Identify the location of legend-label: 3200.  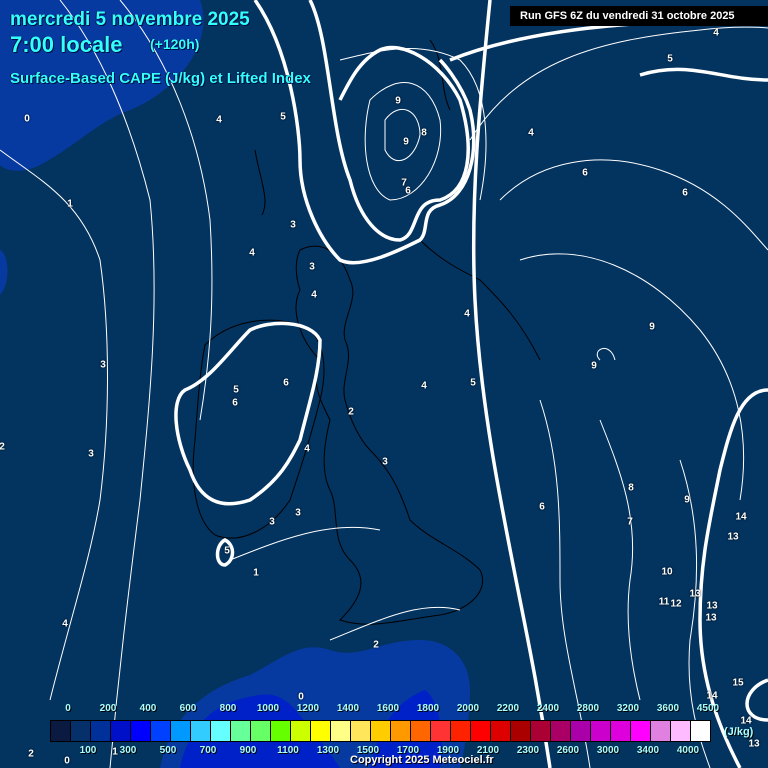
(628, 708).